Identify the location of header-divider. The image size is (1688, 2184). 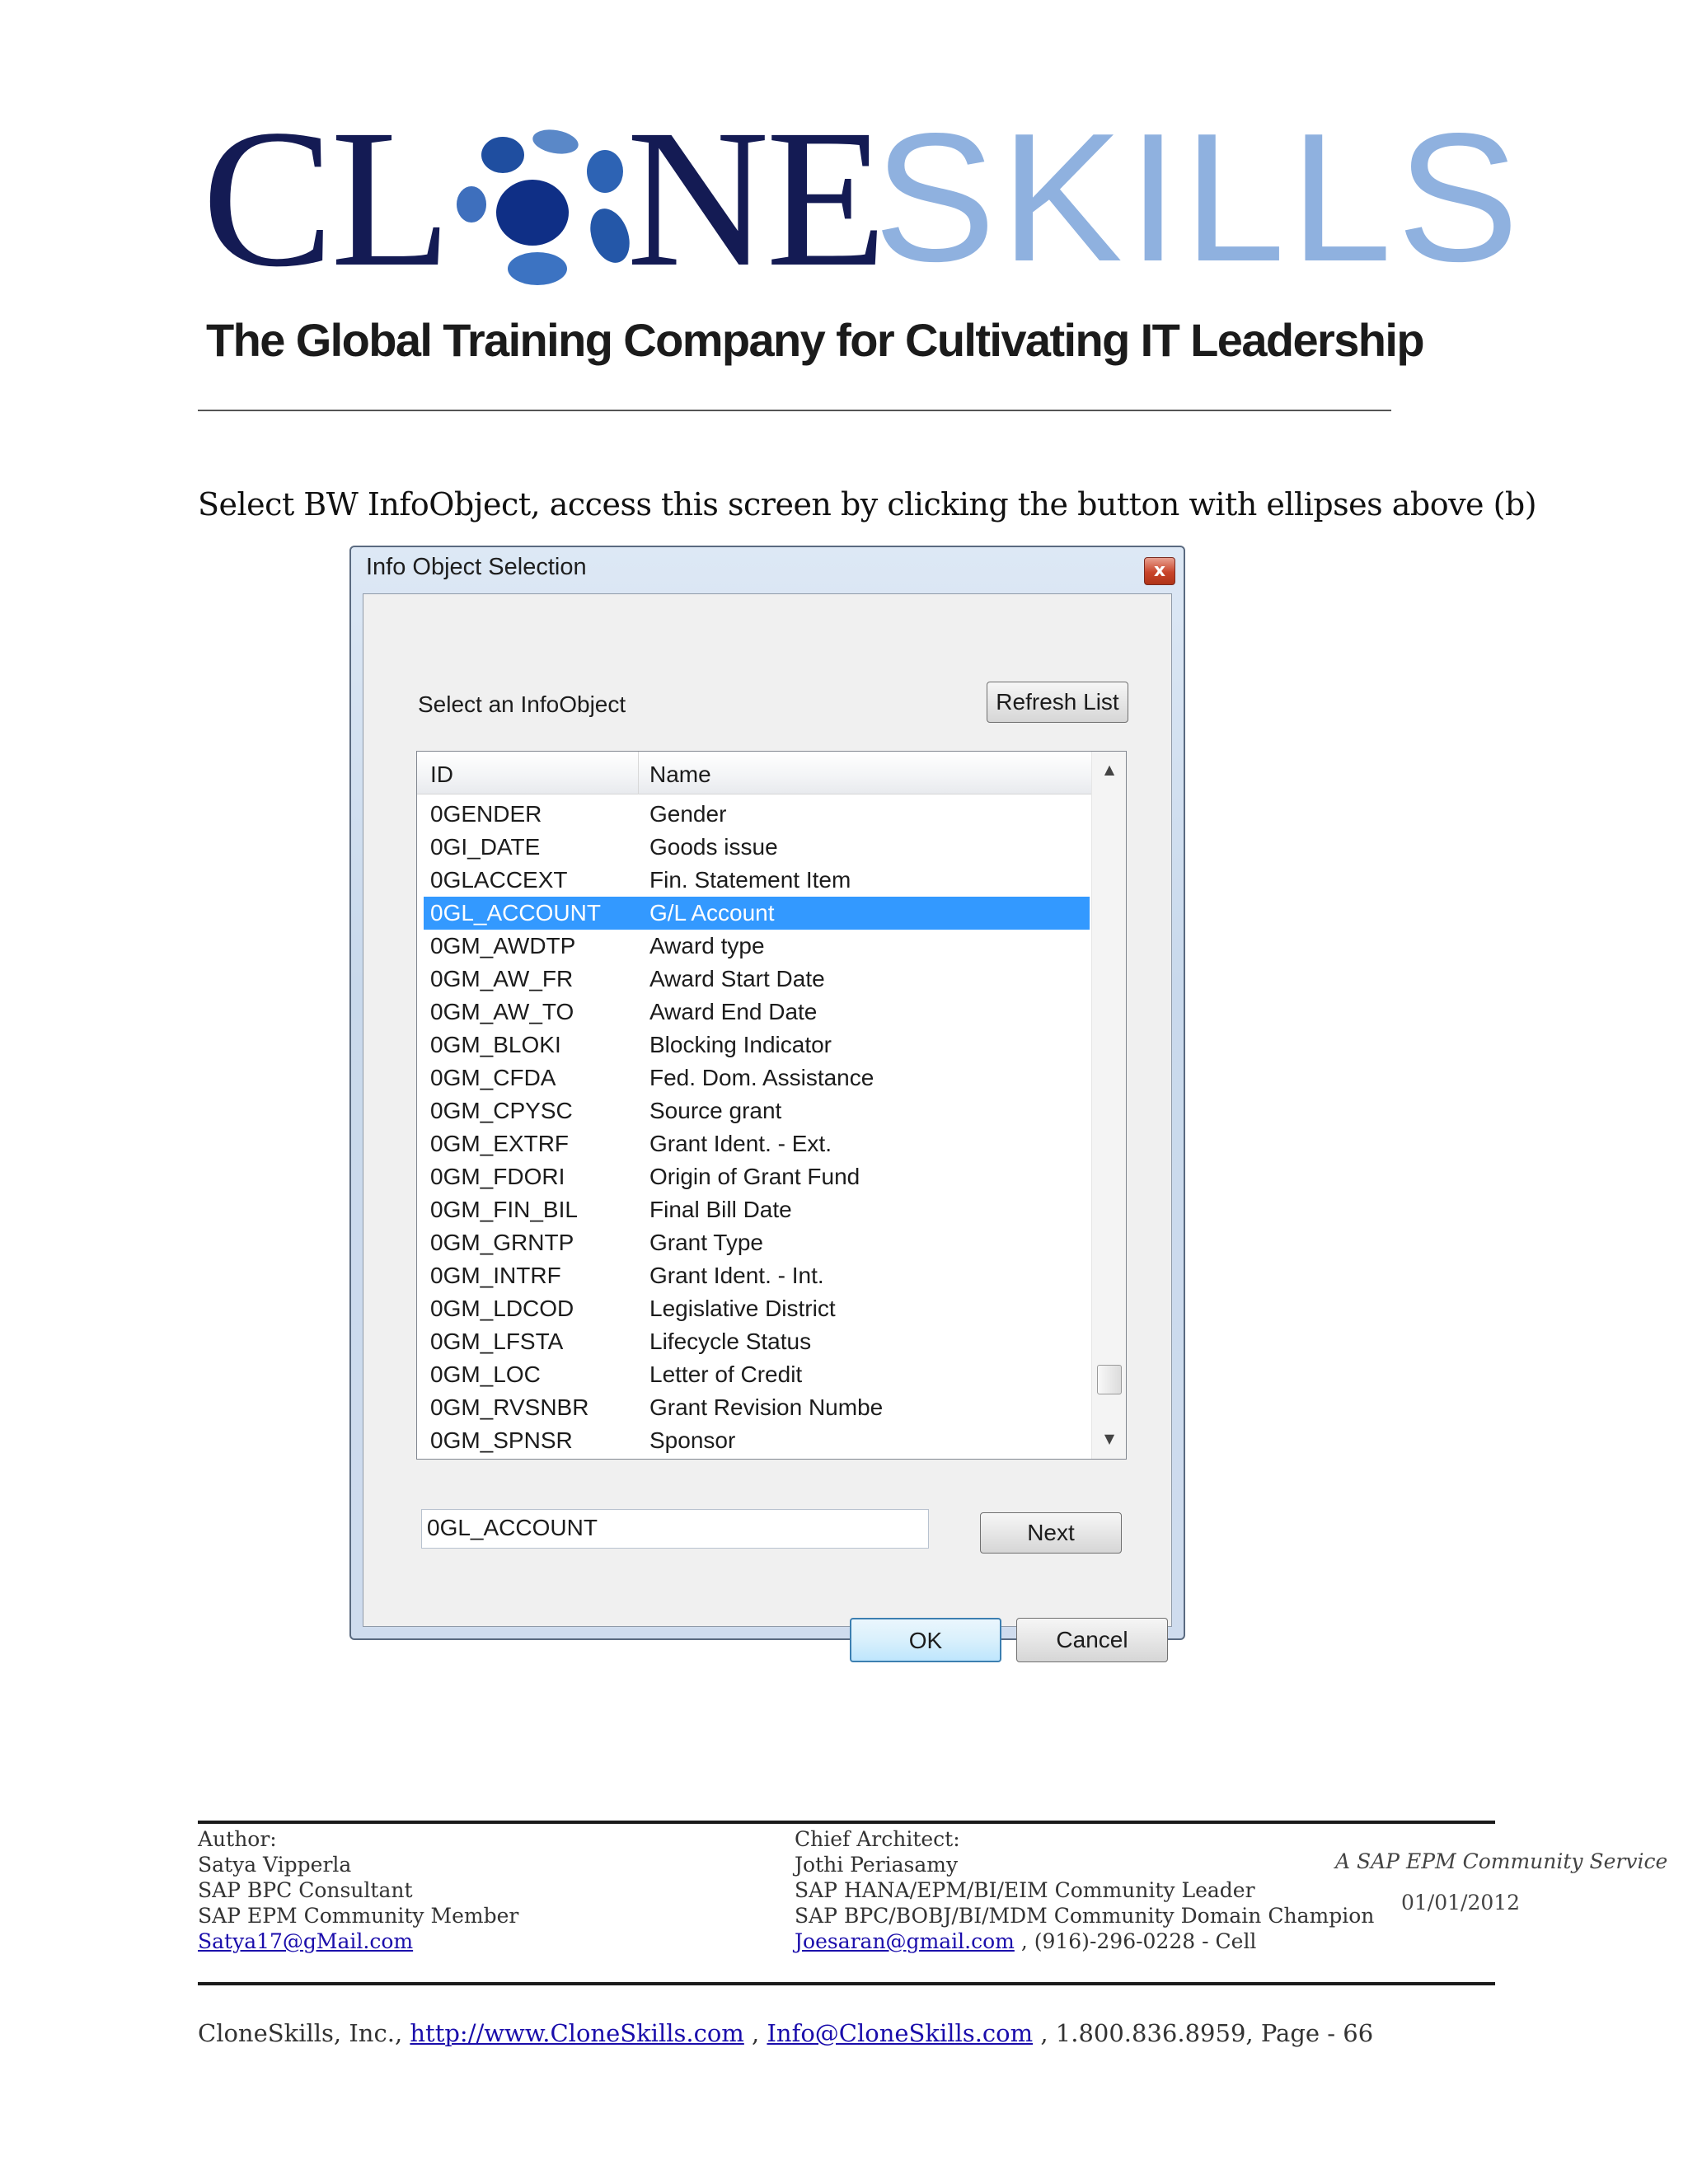
(794, 410).